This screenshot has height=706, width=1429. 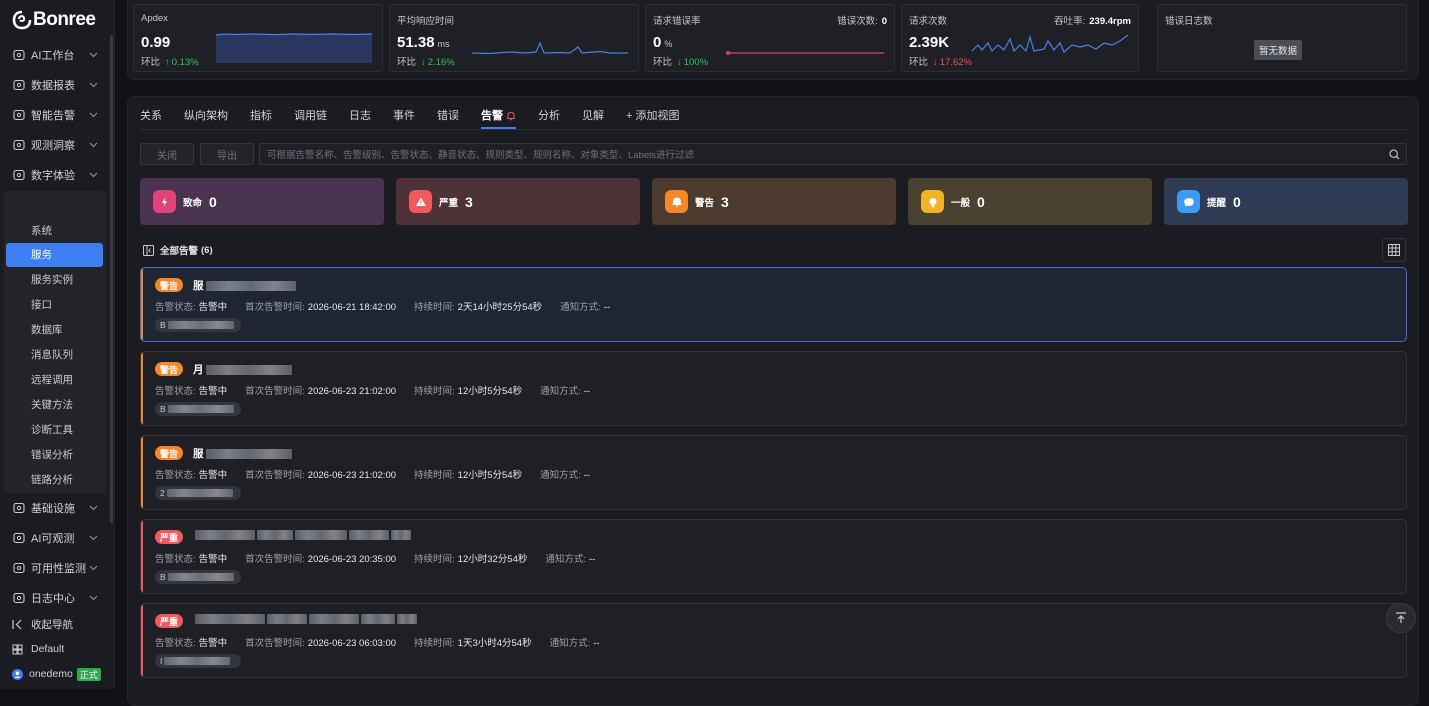 I want to click on tab-6: 错误, so click(x=448, y=120).